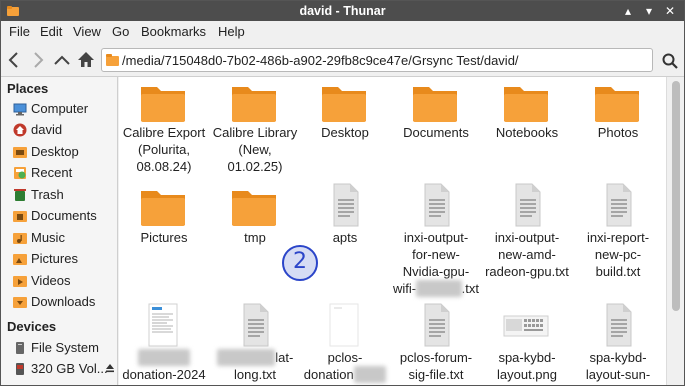 The image size is (685, 386). What do you see at coordinates (436, 366) in the screenshot?
I see `file-name: pclos-forum-sig-file.txt` at bounding box center [436, 366].